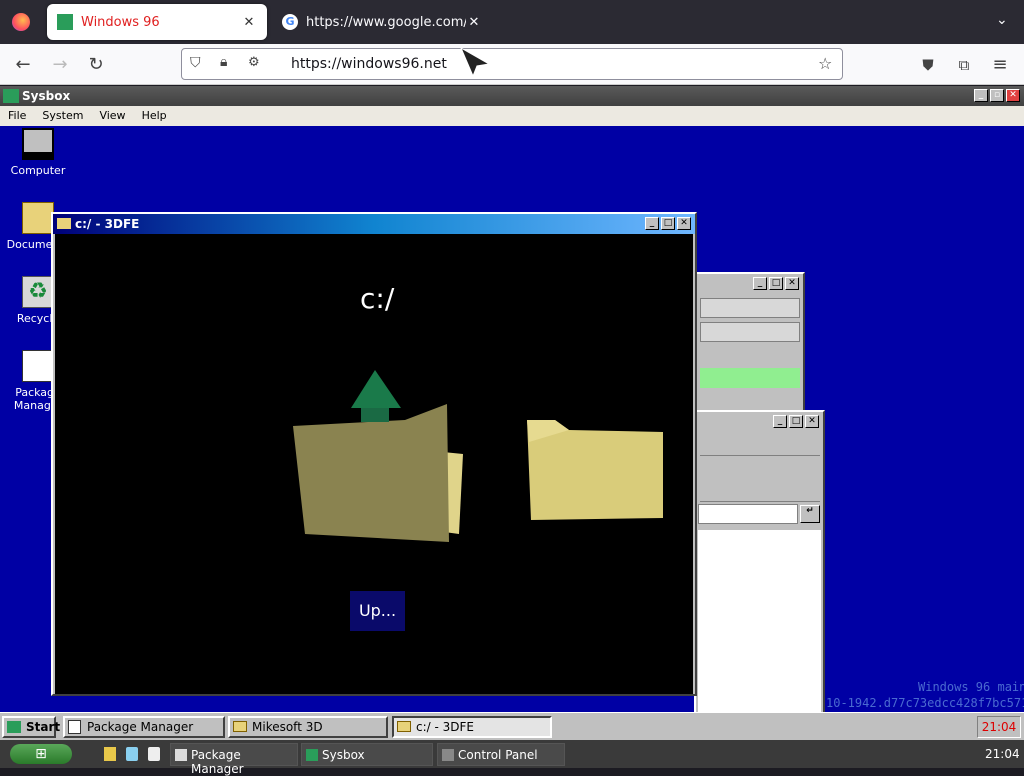 This screenshot has width=1024, height=776. I want to click on sysbox-menu-bar: File System View Help, so click(512, 116).